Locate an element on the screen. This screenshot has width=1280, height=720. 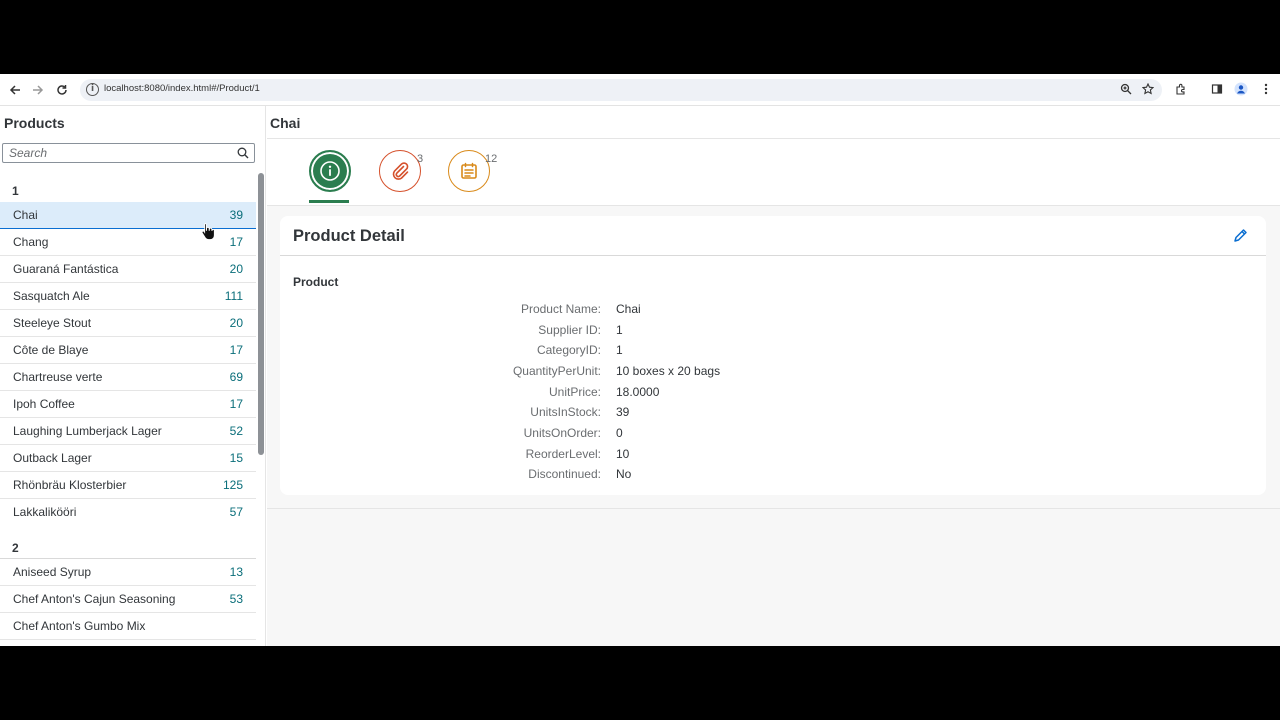
list-item-count: 15 is located at coordinates (236, 458).